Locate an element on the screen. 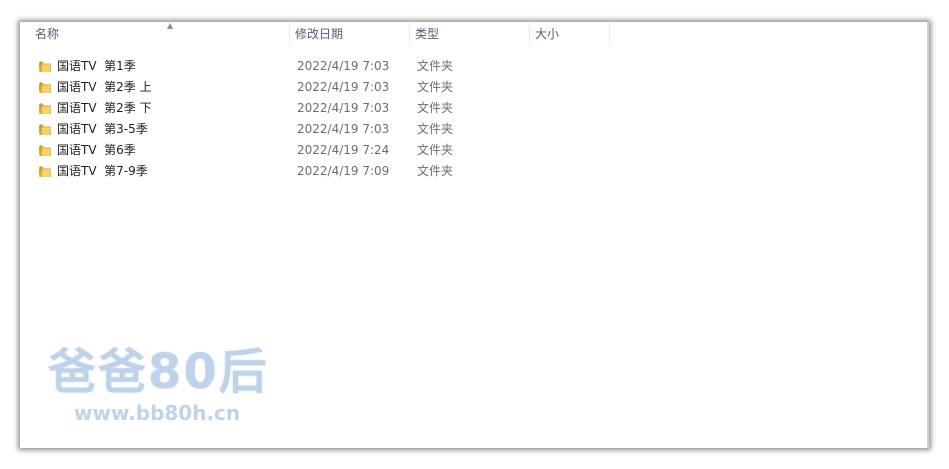 The width and height of the screenshot is (949, 469). file-name: 国语TV 第7-9季 is located at coordinates (102, 171).